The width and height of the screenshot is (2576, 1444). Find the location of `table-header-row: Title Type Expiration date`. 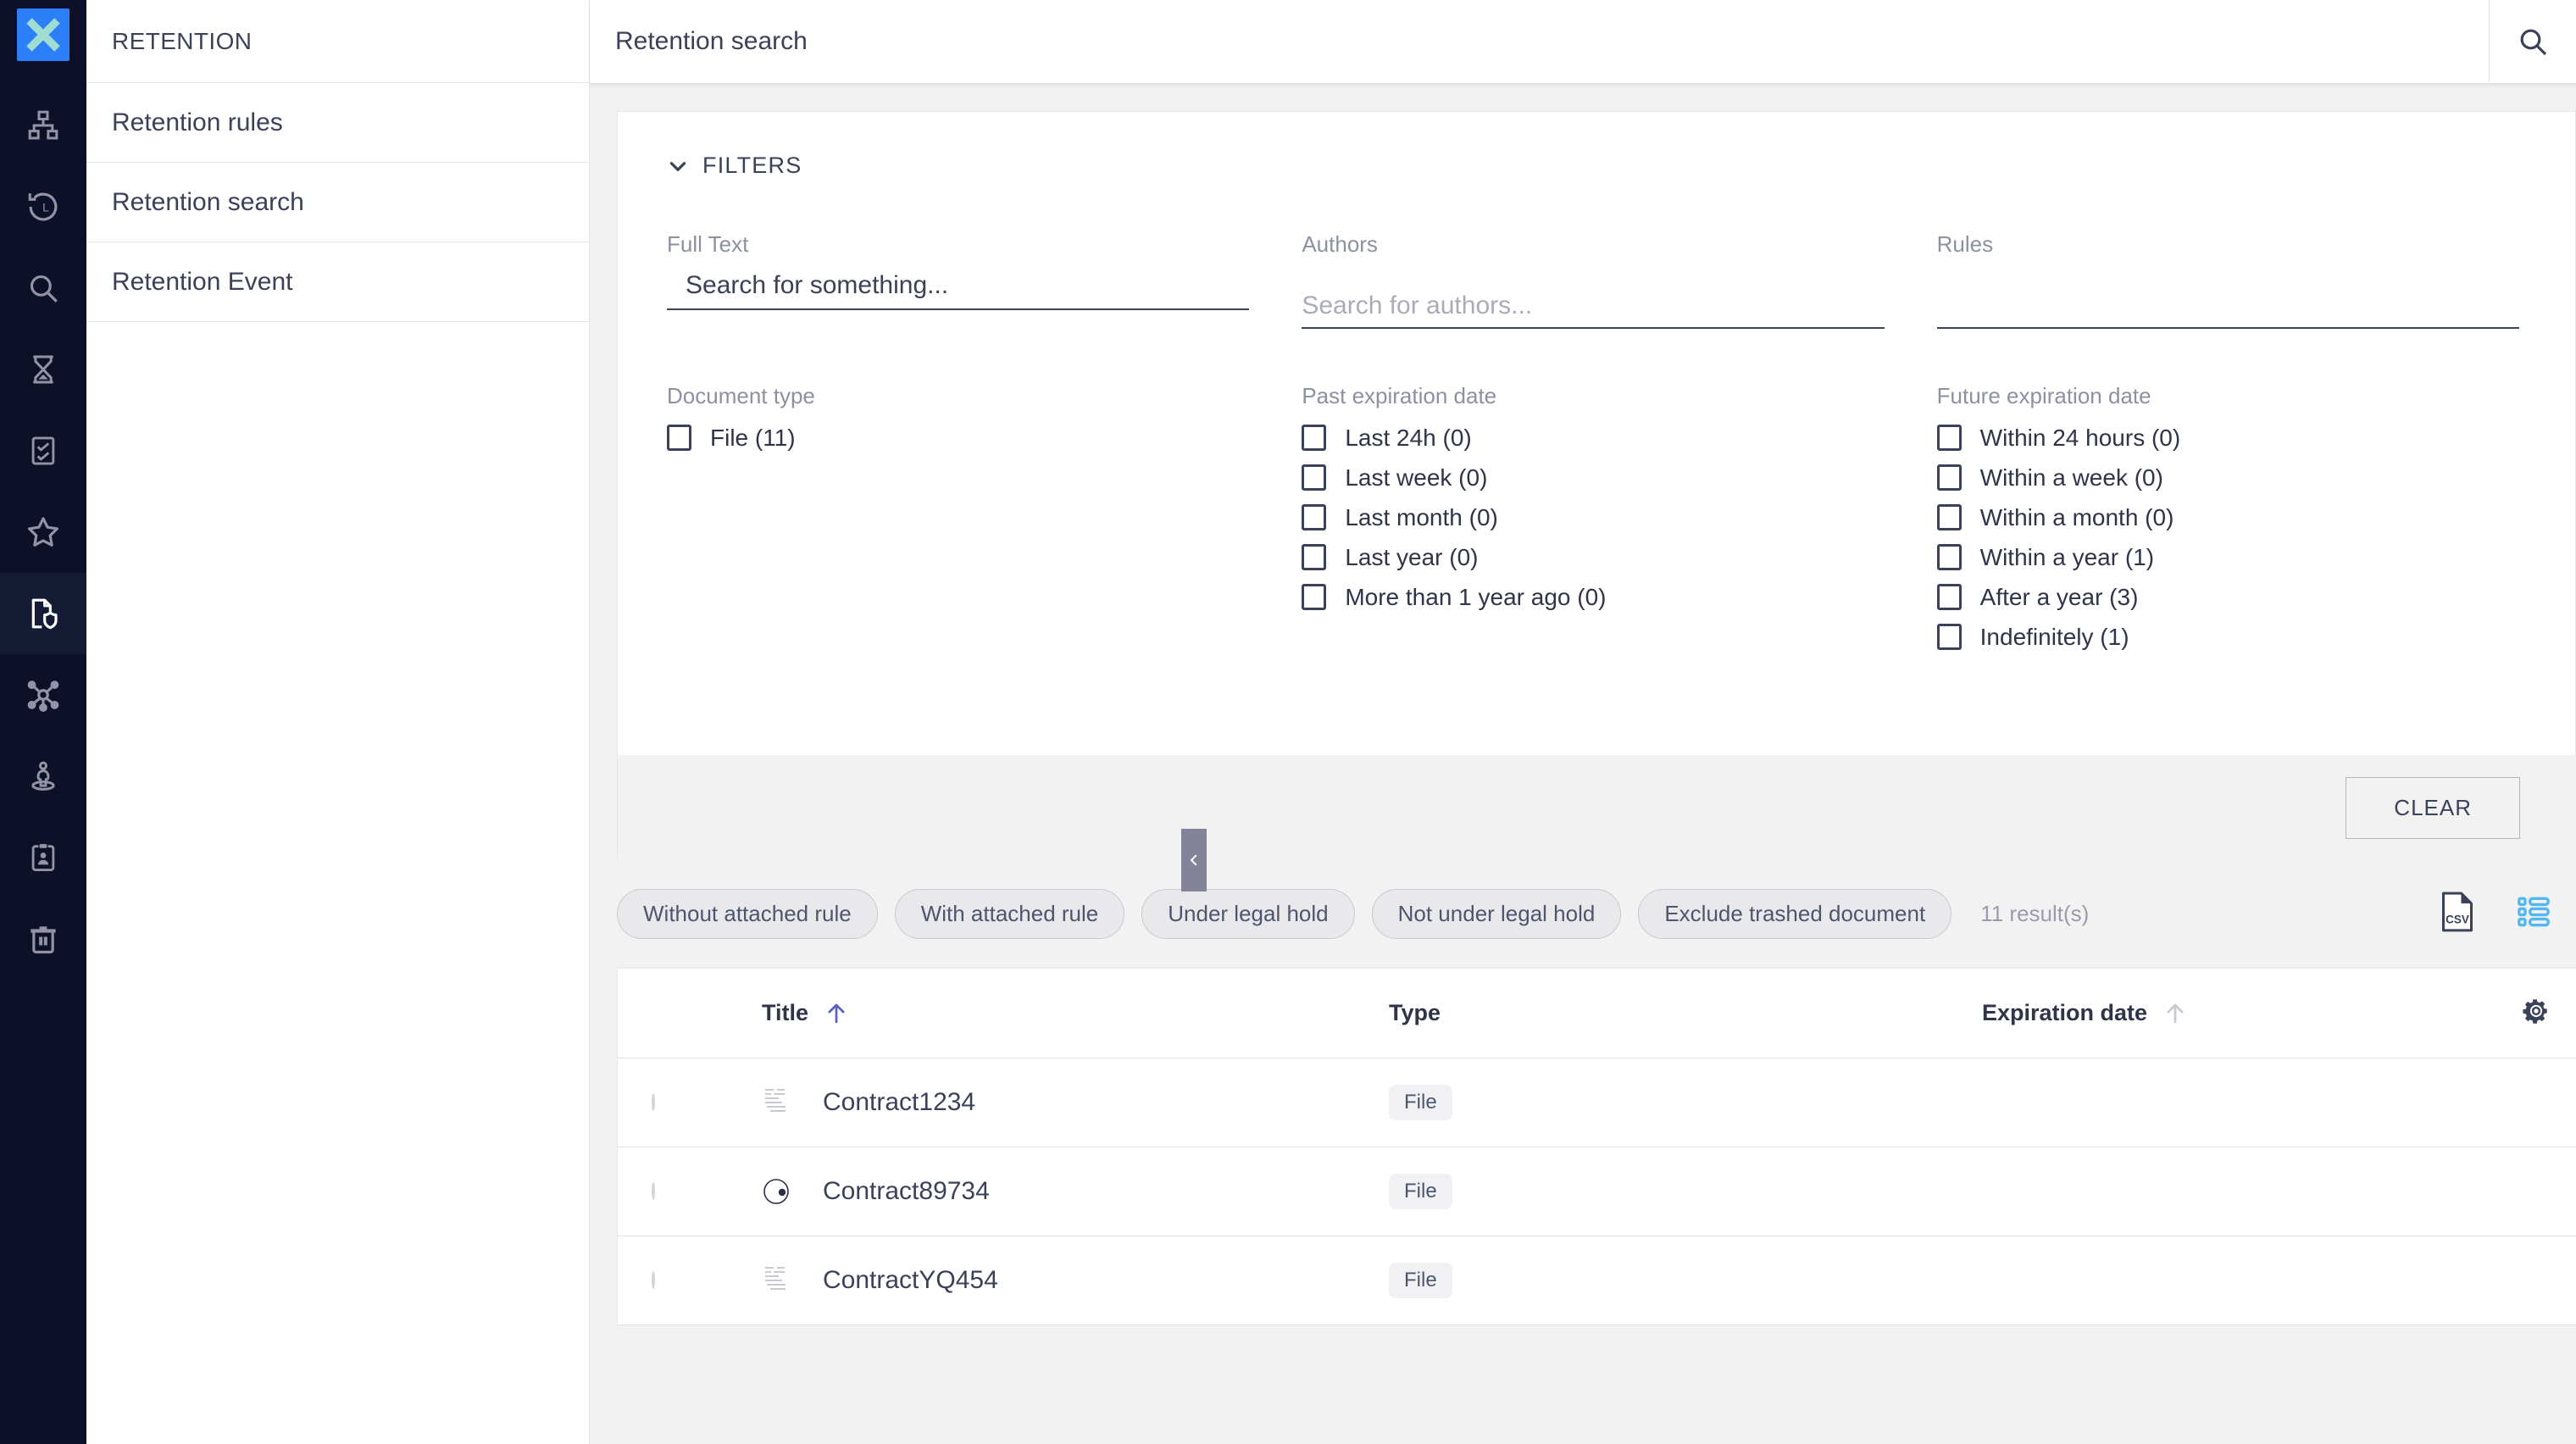

table-header-row: Title Type Expiration date is located at coordinates (1597, 1013).